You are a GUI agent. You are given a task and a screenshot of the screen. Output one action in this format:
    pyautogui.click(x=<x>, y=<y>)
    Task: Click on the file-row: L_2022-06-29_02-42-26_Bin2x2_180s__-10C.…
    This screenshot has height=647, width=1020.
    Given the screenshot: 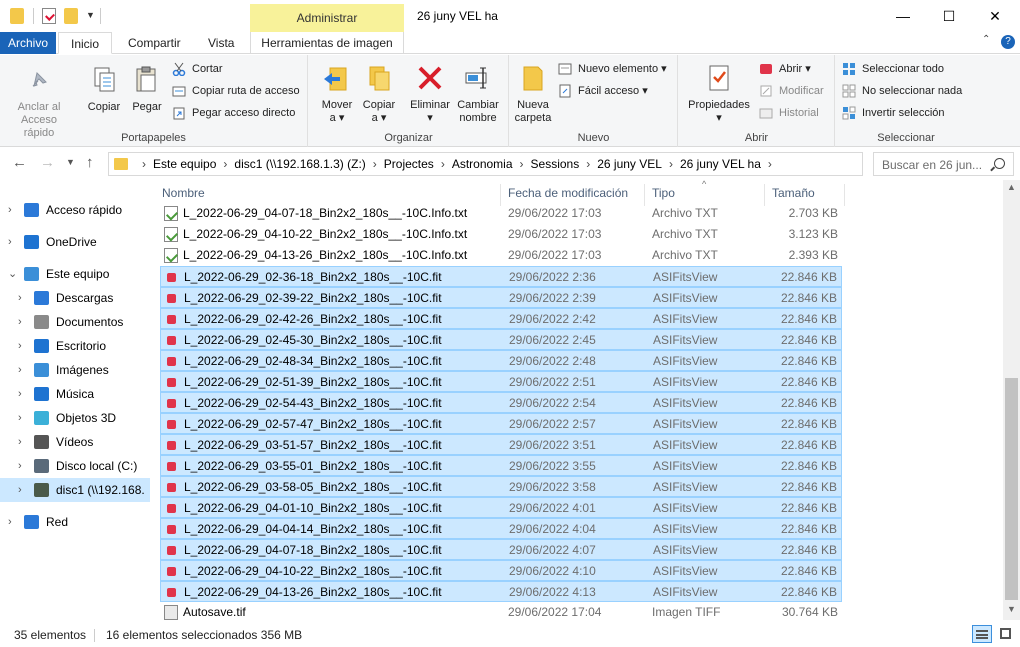 What is the action you would take?
    pyautogui.click(x=501, y=318)
    